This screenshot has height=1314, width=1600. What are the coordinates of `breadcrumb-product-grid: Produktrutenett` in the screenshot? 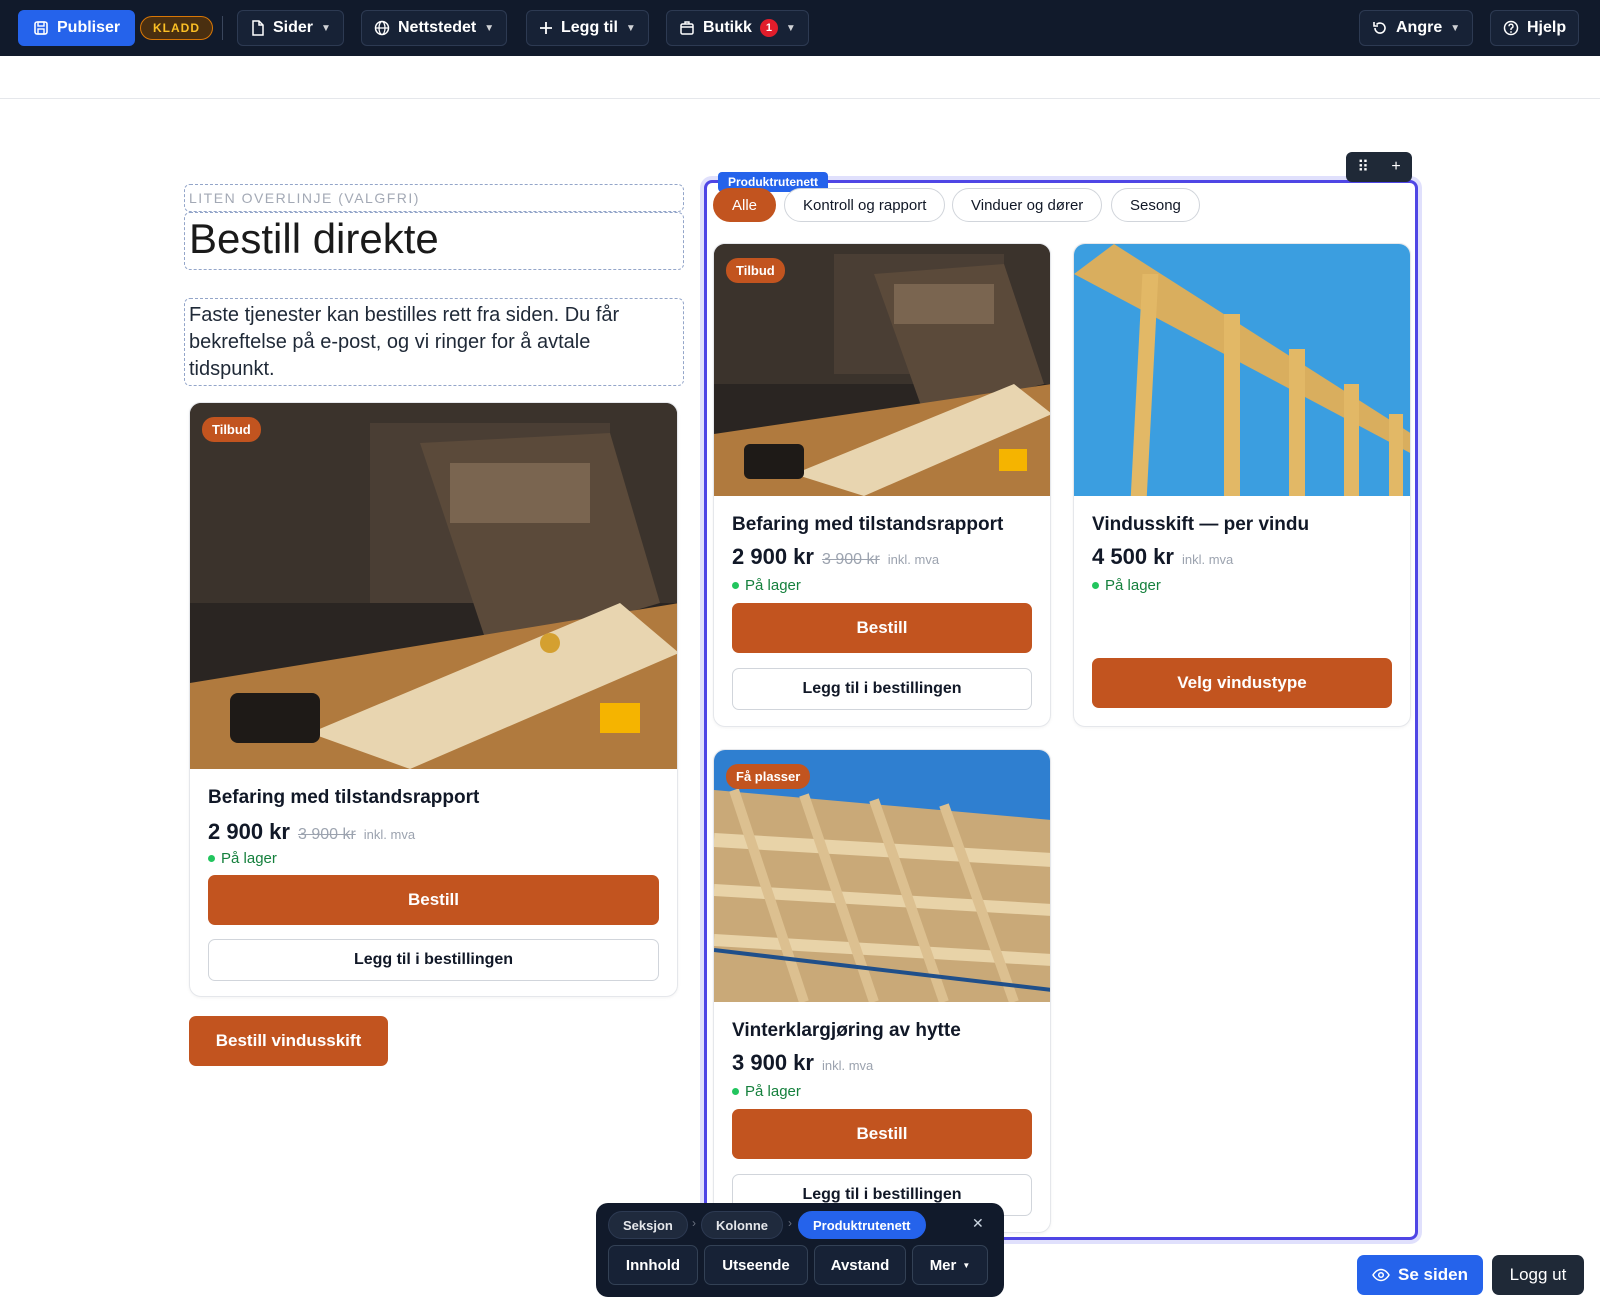 It's located at (862, 1225).